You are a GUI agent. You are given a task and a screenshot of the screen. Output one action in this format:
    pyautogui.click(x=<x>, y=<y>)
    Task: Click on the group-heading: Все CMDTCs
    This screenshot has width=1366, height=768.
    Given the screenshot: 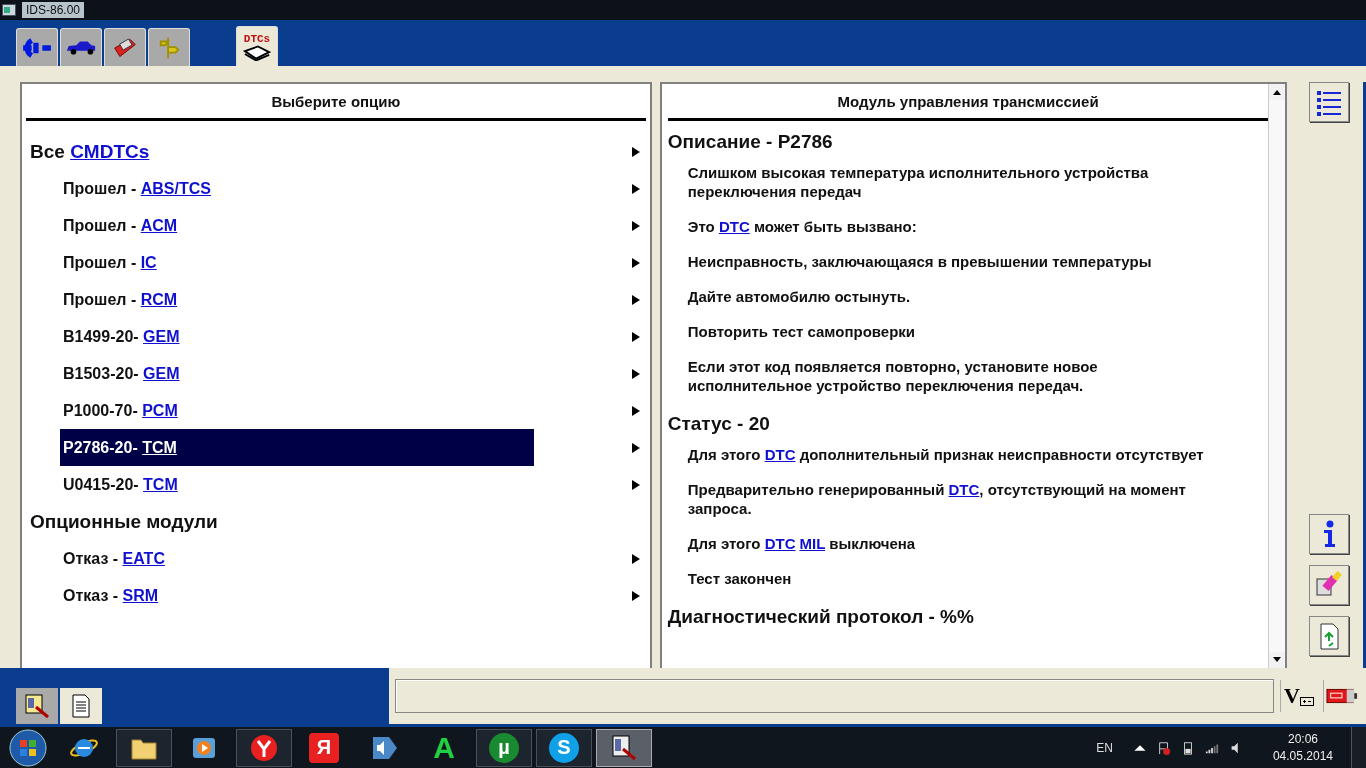 What is the action you would take?
    pyautogui.click(x=90, y=151)
    